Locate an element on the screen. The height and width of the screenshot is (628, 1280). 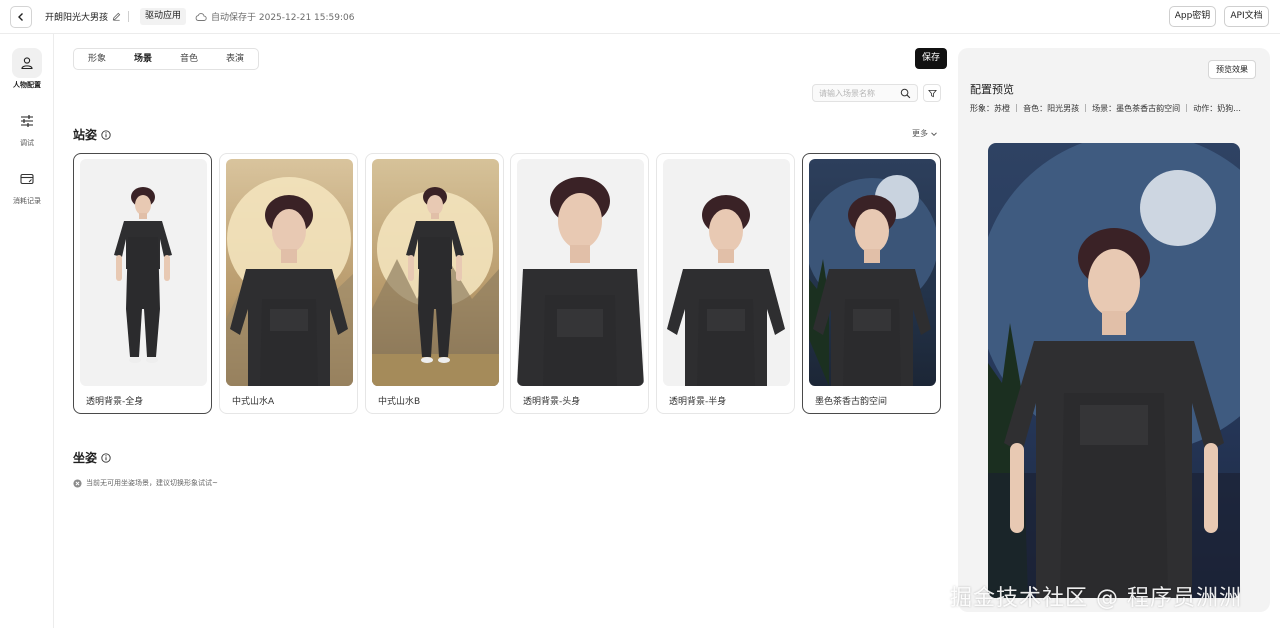
app-name: 开朗阳光大男孩 is located at coordinates (83, 16).